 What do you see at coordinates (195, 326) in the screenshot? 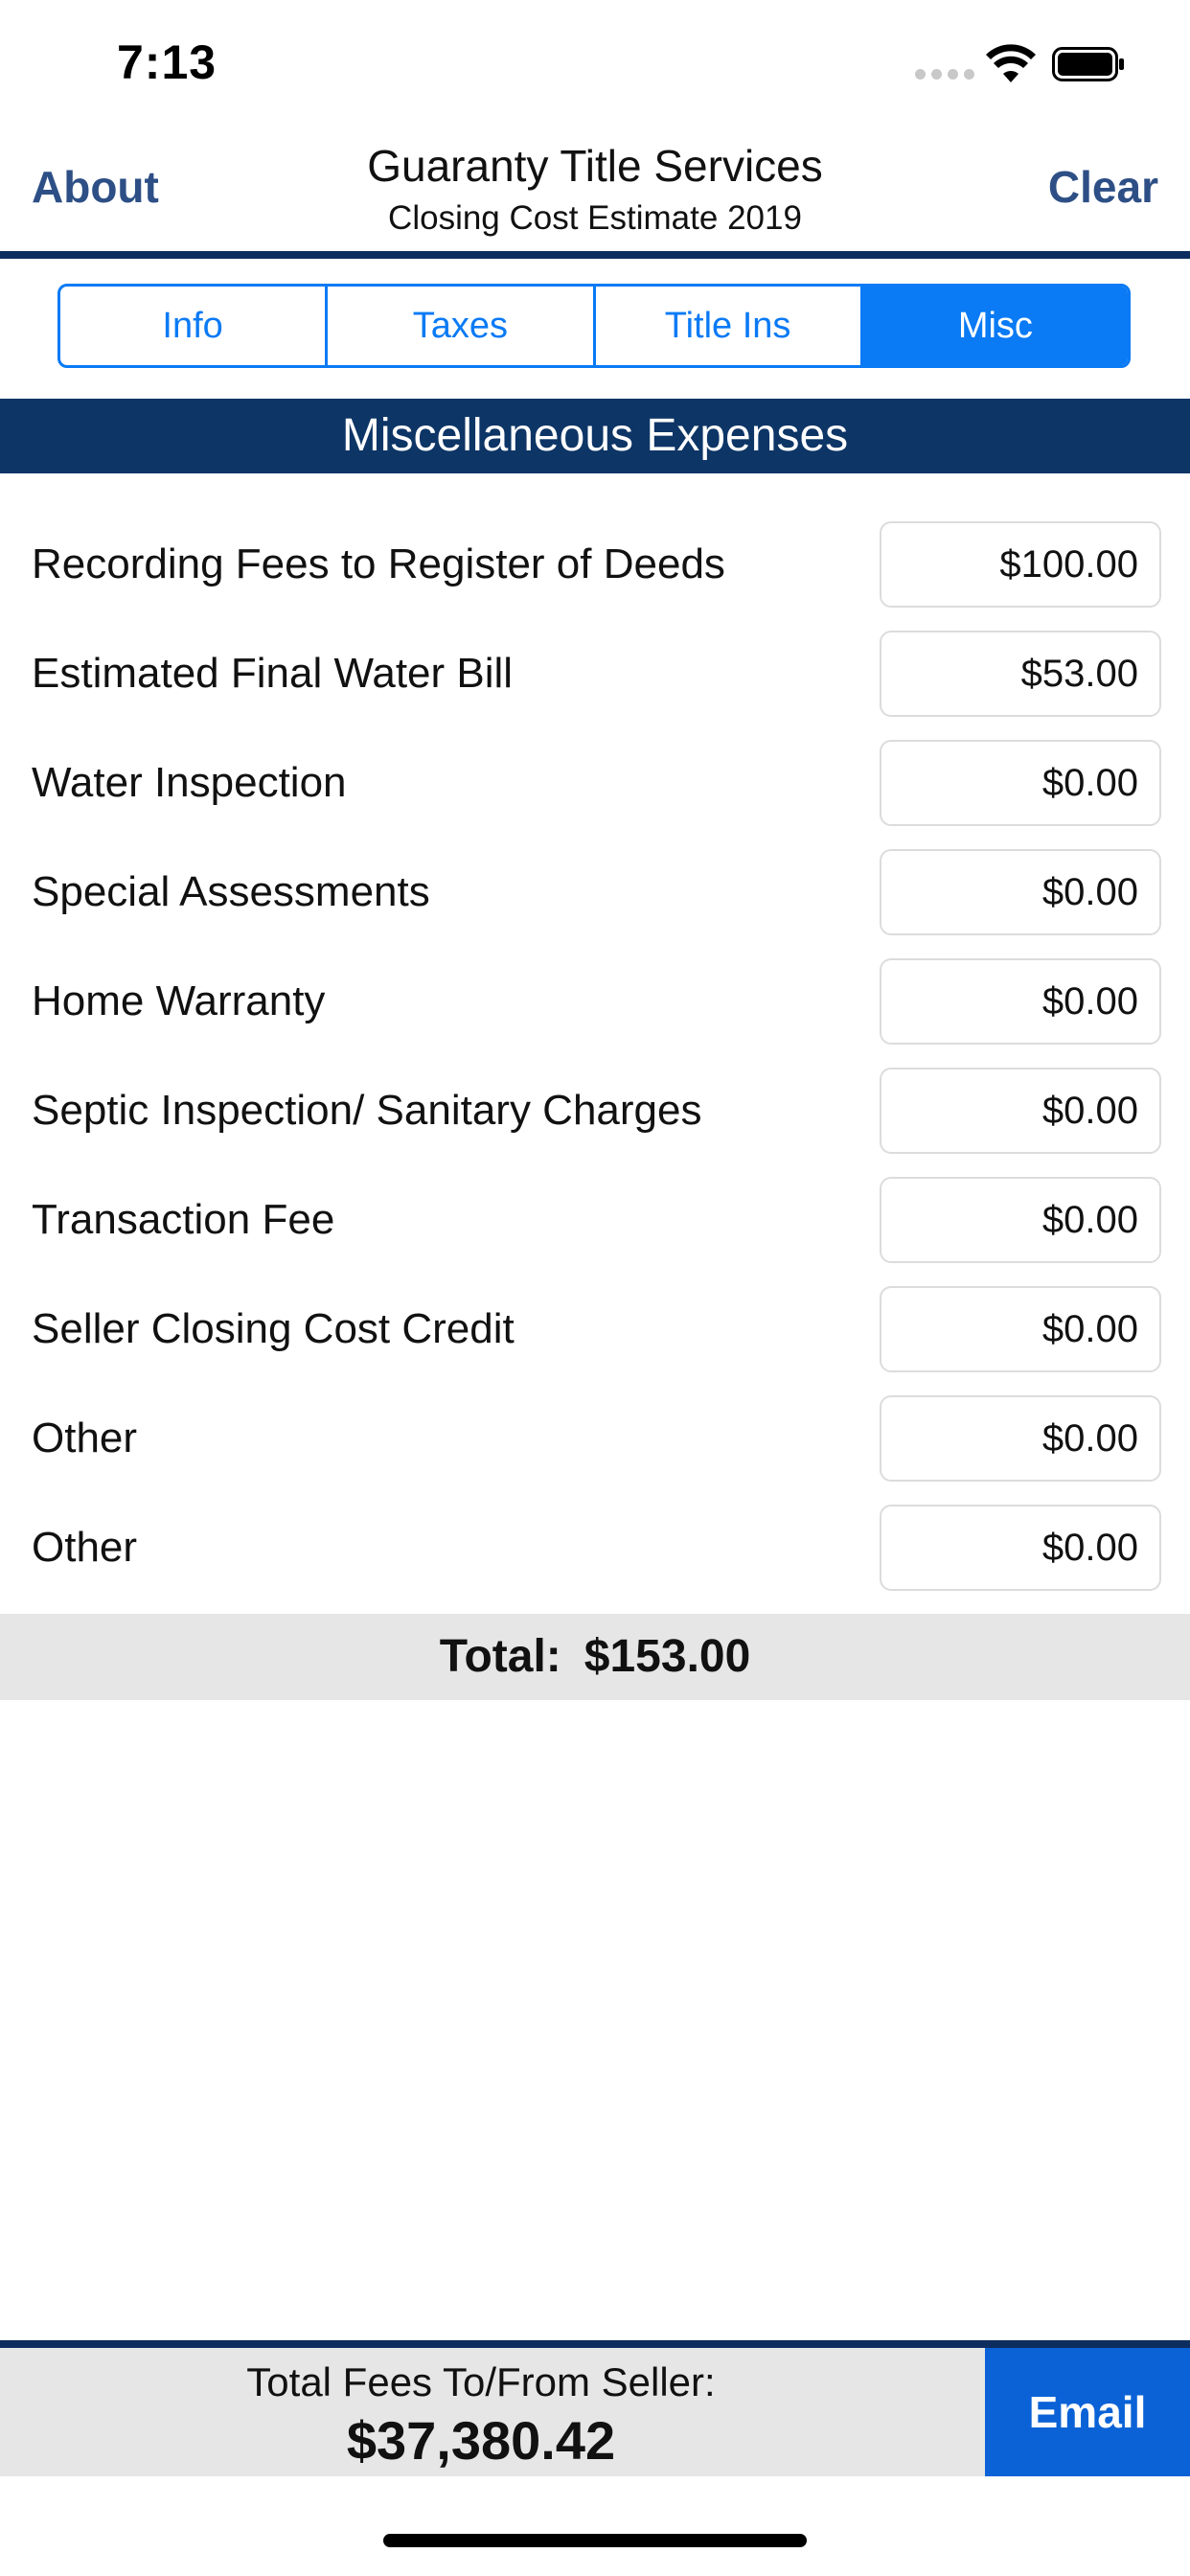
I see `tab-info: Info` at bounding box center [195, 326].